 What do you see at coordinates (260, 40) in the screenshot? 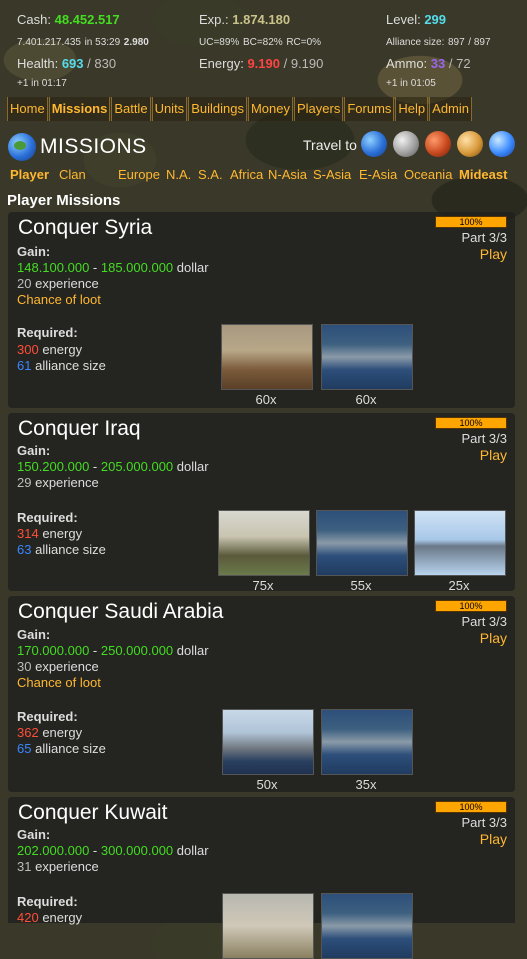
I see `exp-rates: UC=89% BC=82% RC=0%` at bounding box center [260, 40].